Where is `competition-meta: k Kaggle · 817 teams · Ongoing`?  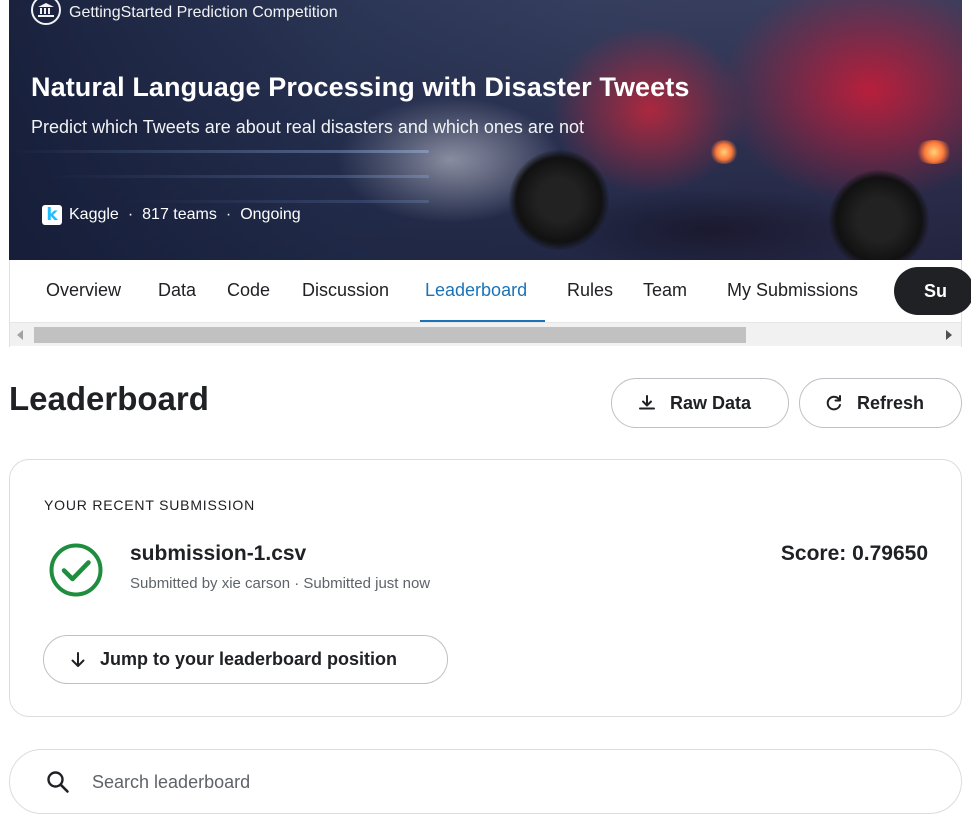 competition-meta: k Kaggle · 817 teams · Ongoing is located at coordinates (171, 215).